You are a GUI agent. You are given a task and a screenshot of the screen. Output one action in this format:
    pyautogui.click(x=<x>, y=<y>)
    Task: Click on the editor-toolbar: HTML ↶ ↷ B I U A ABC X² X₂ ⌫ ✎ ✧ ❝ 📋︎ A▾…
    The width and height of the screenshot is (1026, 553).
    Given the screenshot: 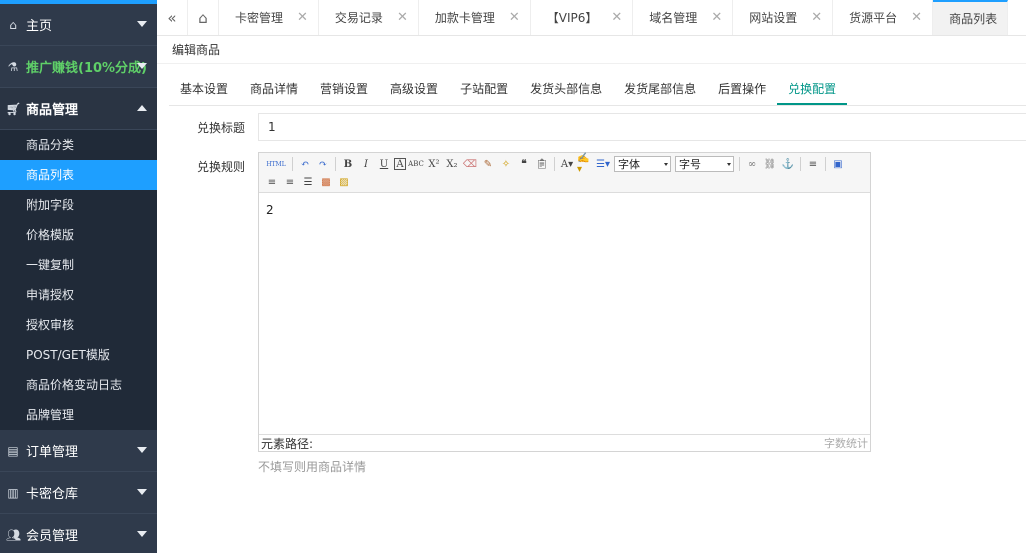 What is the action you would take?
    pyautogui.click(x=564, y=173)
    